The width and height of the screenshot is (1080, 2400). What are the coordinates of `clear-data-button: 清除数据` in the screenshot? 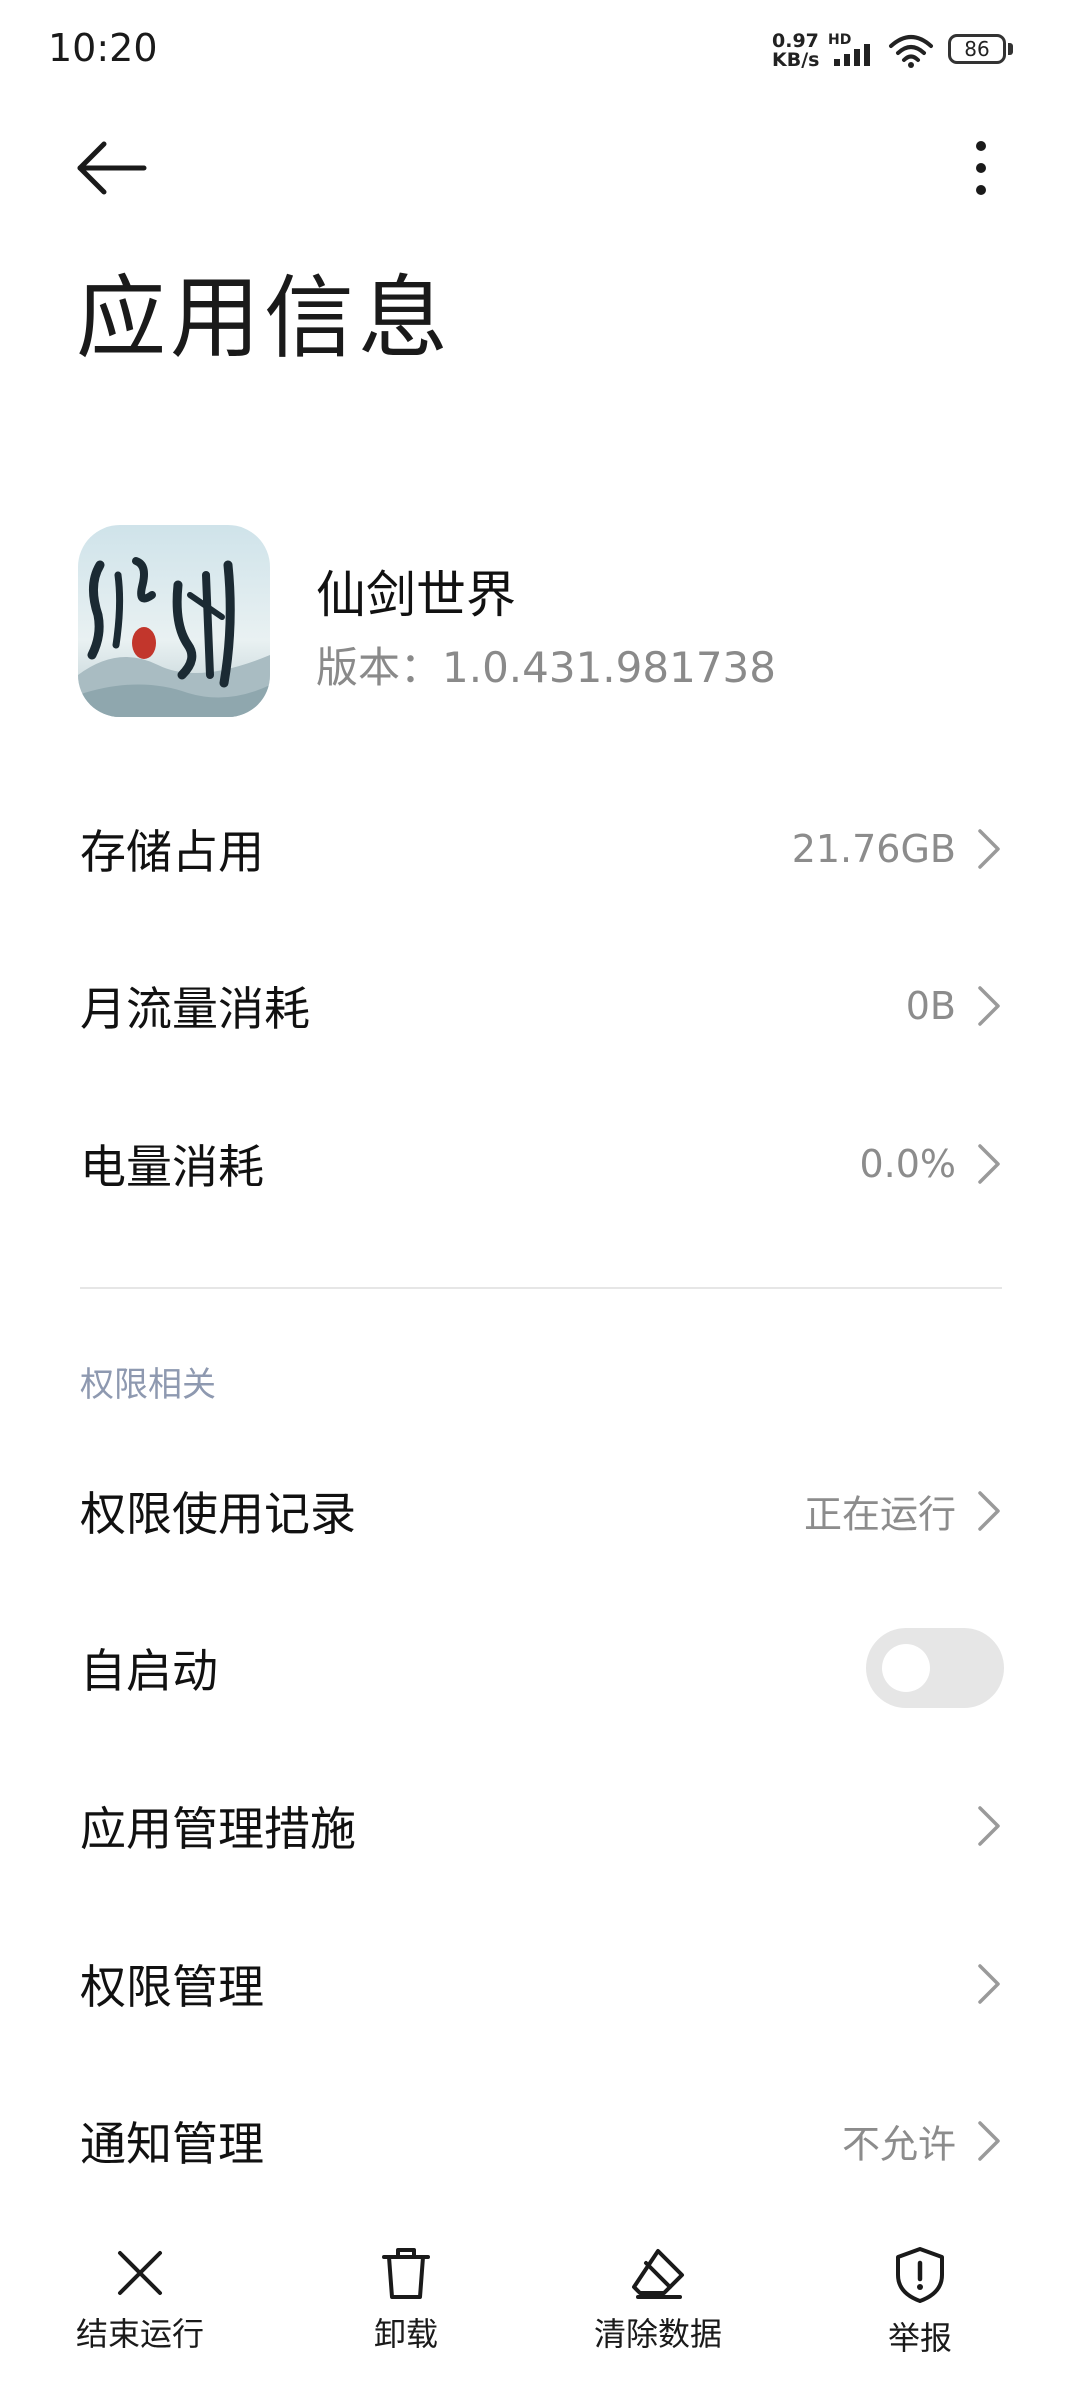 It's located at (658, 2285).